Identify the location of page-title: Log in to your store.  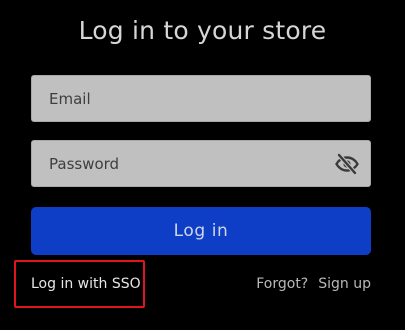
(202, 30).